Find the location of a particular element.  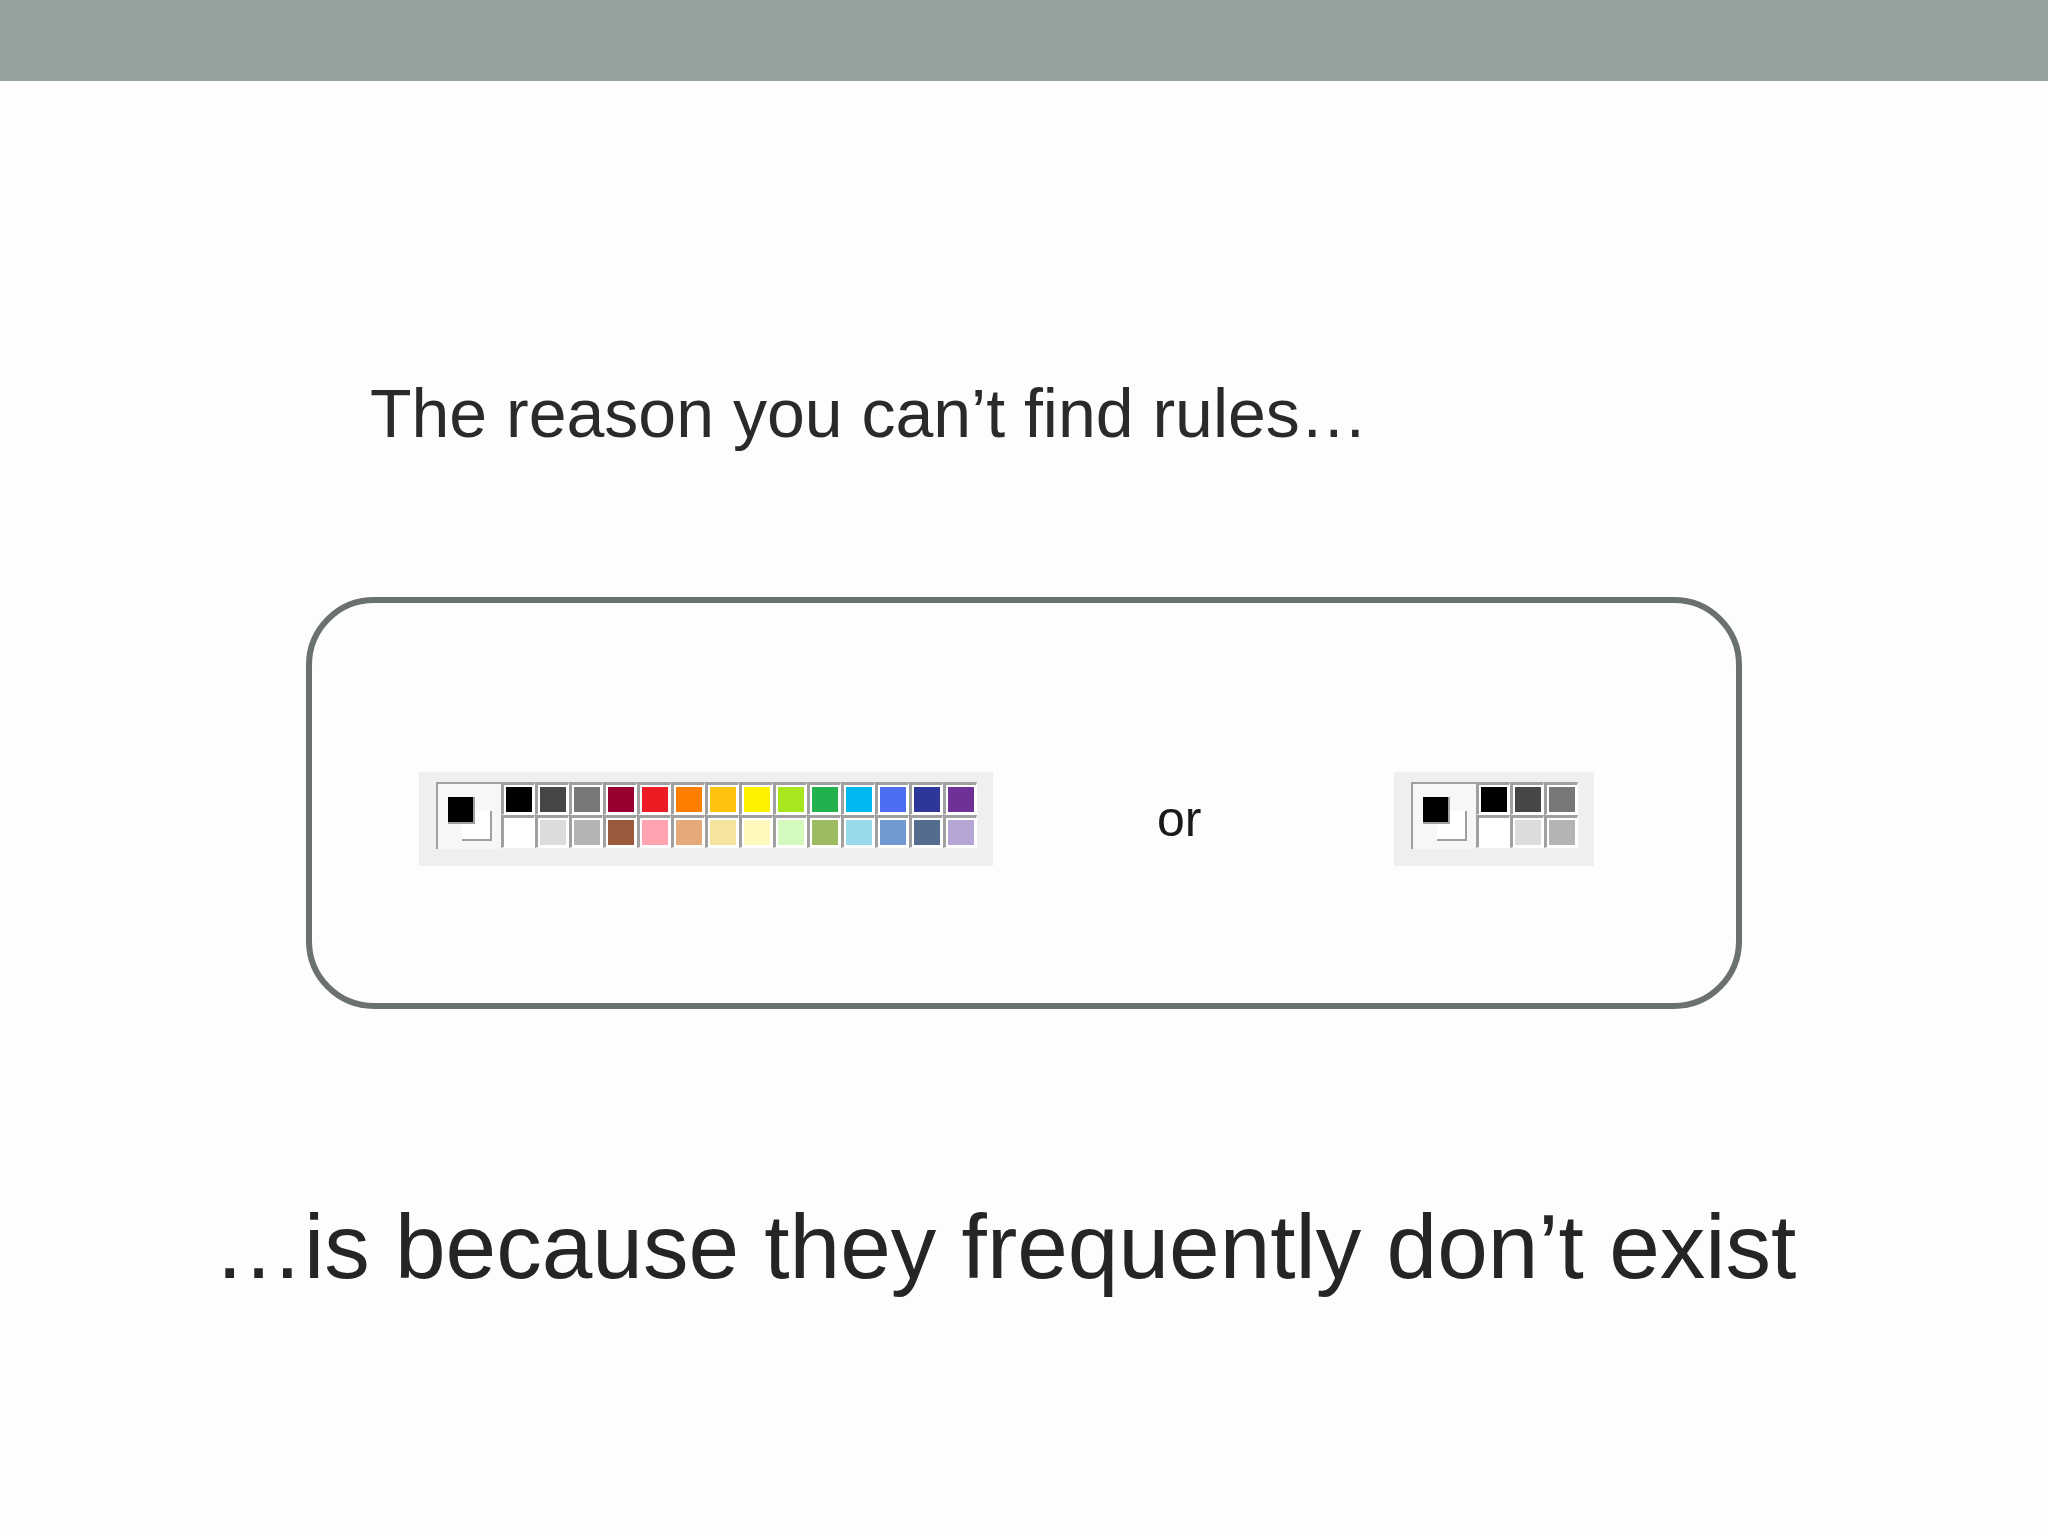

slide-caption: …is because they frequently don’t exist is located at coordinates (1005, 1246).